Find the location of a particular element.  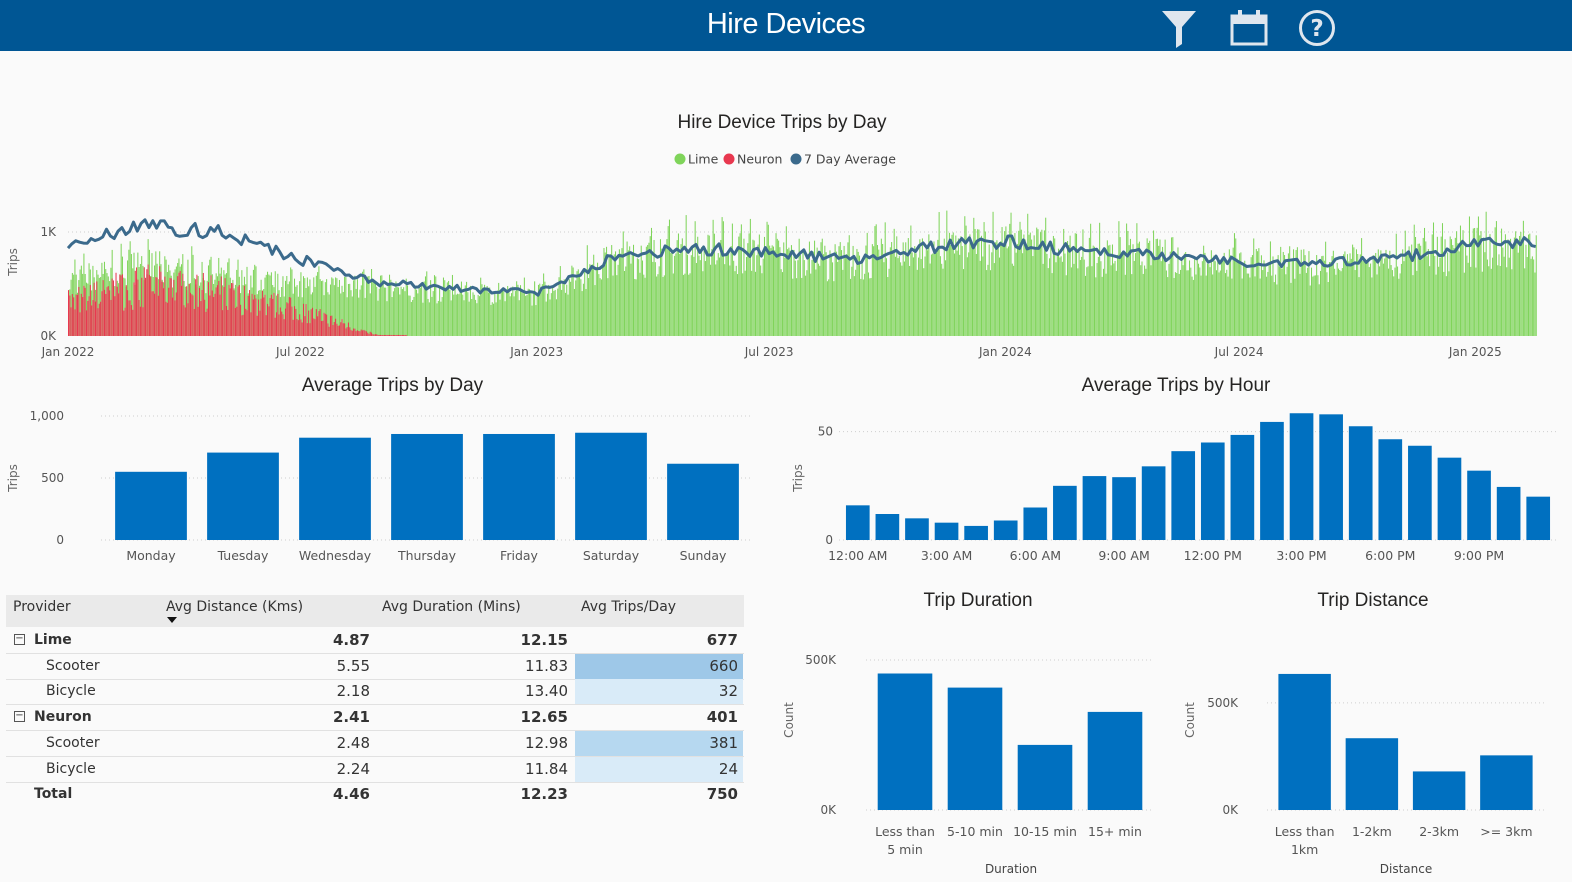

y-tick-label: 0 is located at coordinates (829, 540).